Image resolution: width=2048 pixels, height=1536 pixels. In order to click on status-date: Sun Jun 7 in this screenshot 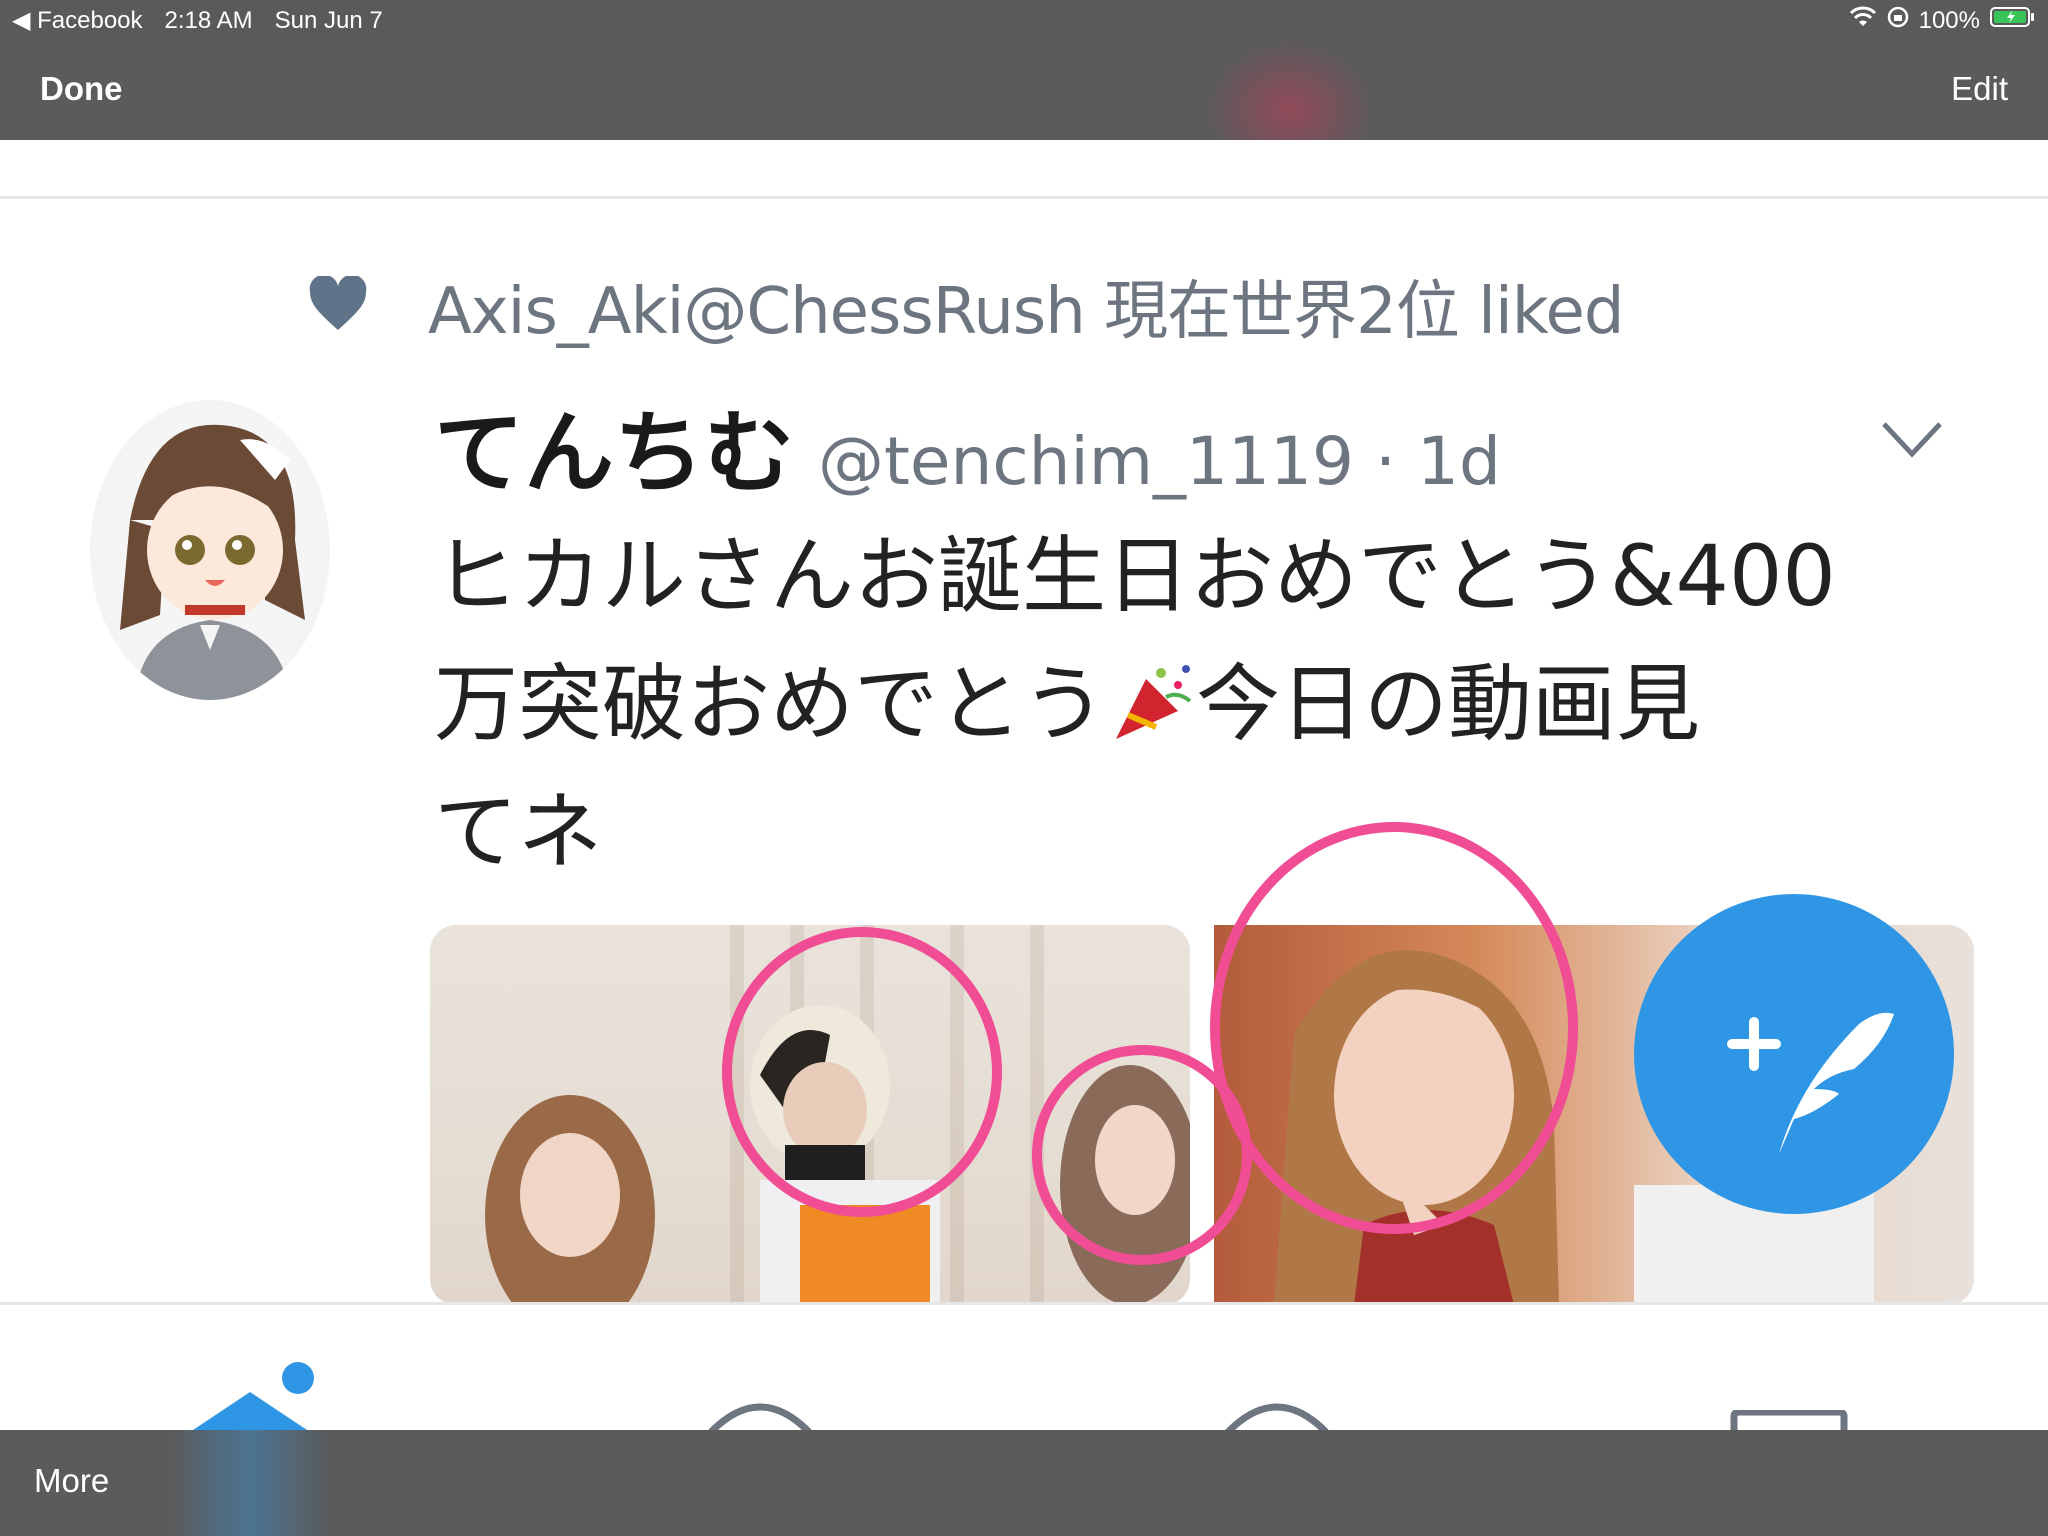, I will do `click(328, 20)`.